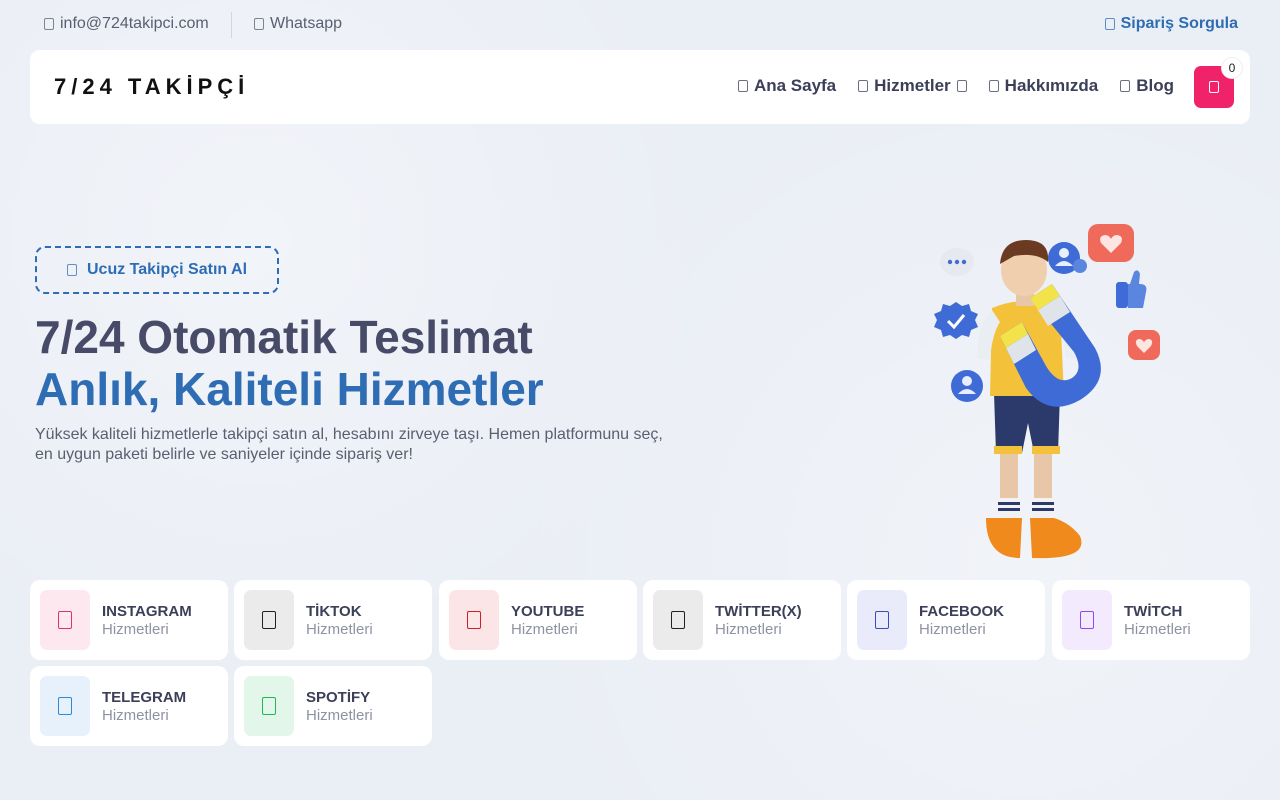  What do you see at coordinates (144, 697) in the screenshot?
I see `service-name: TELEGRAM` at bounding box center [144, 697].